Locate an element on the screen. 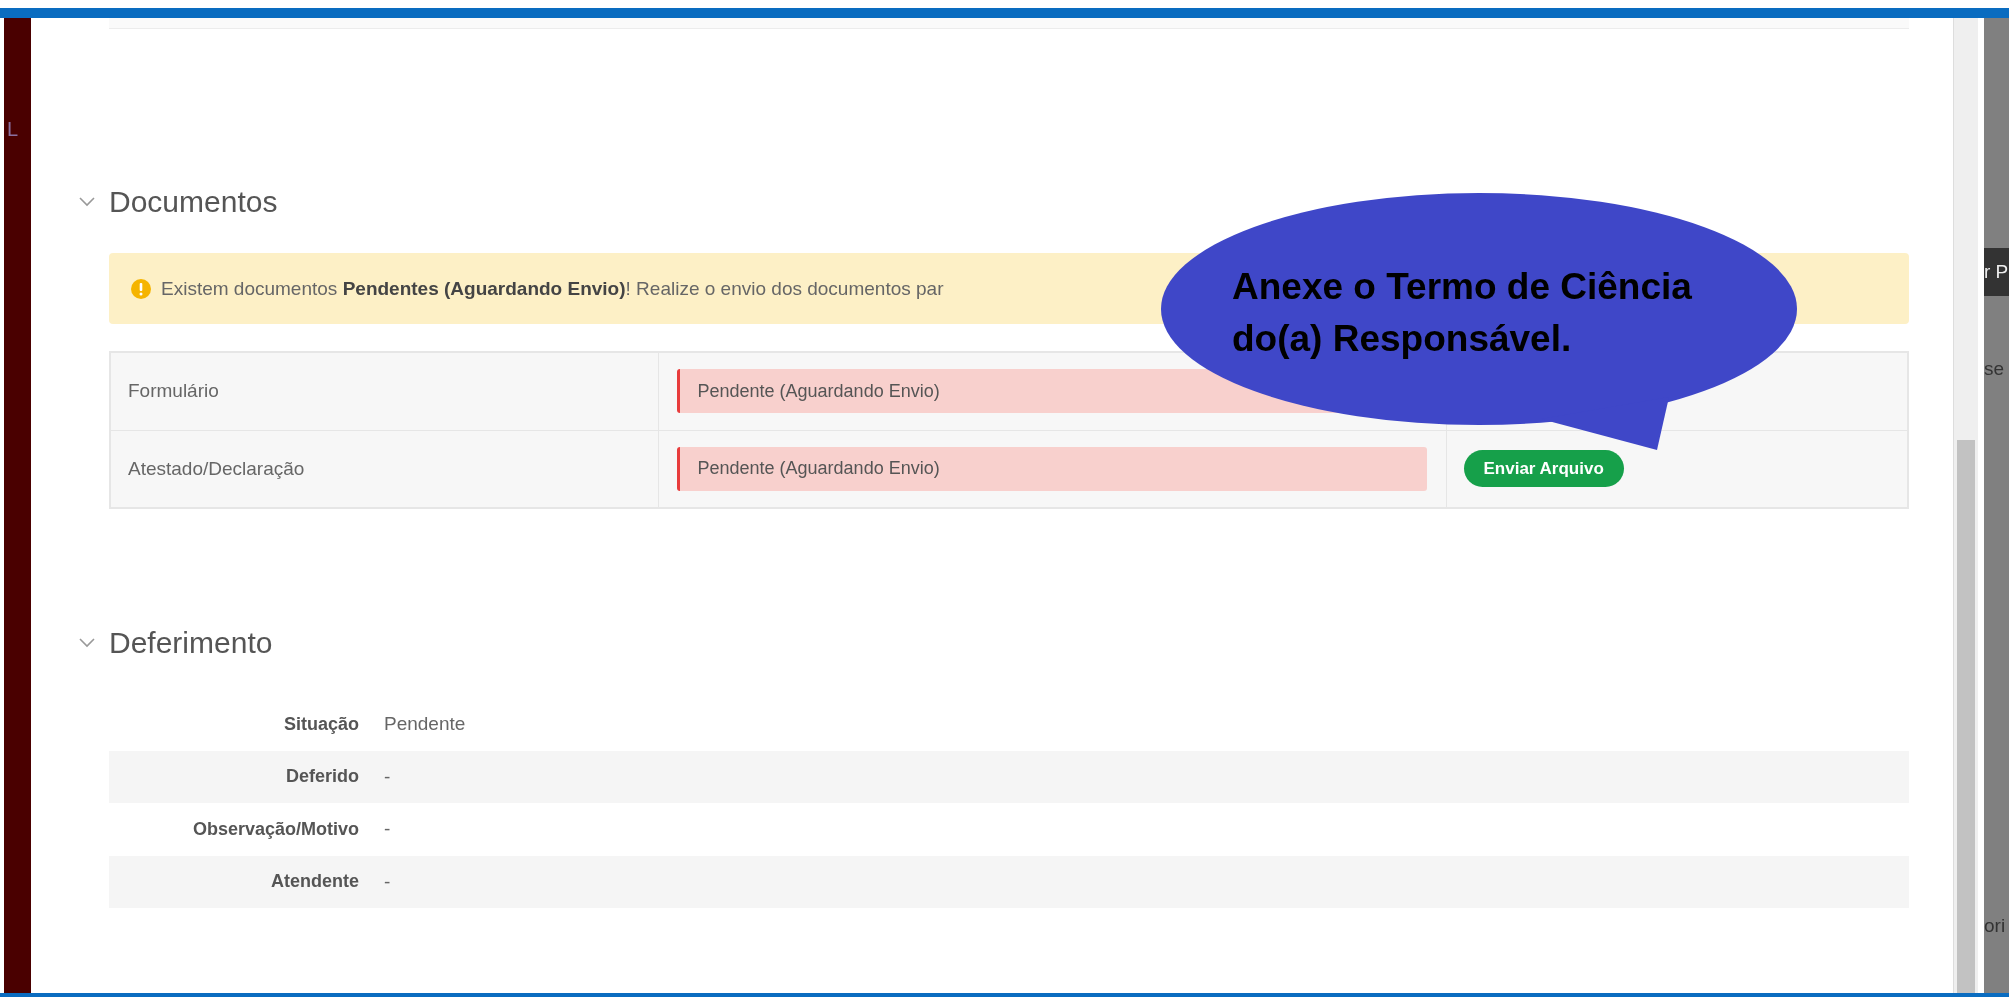 This screenshot has width=2009, height=997. callout-text: Anexe o Termo de Ciência do(a) Responsável. is located at coordinates (1462, 313).